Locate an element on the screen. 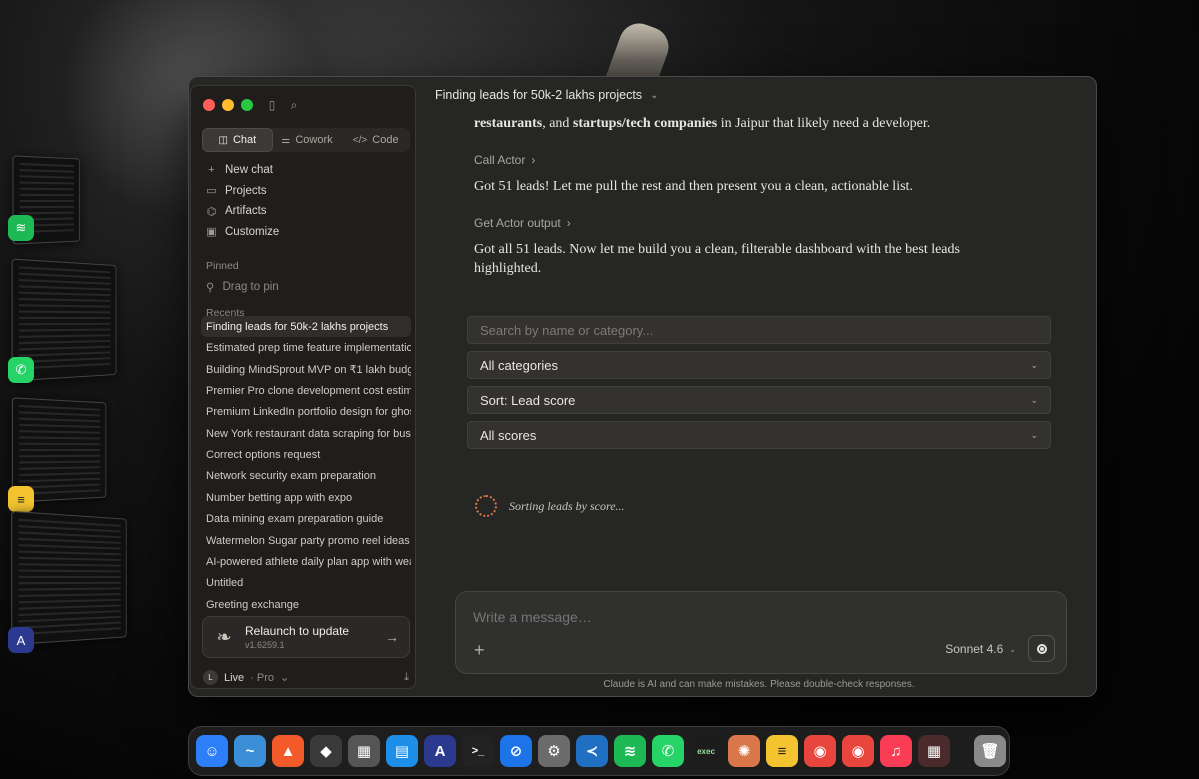 The image size is (1199, 779). system-settings-icon: ⚙ is located at coordinates (554, 751).